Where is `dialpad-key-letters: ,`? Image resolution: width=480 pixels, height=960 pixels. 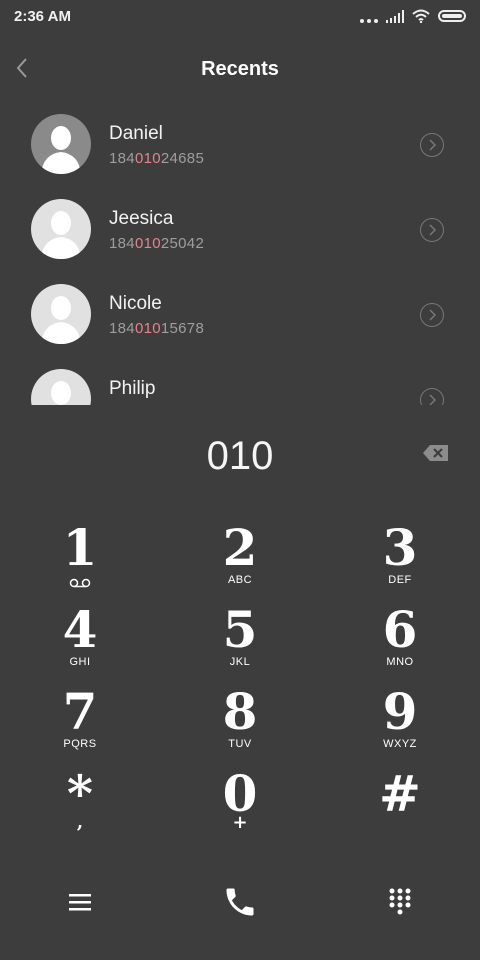 dialpad-key-letters: , is located at coordinates (80, 822).